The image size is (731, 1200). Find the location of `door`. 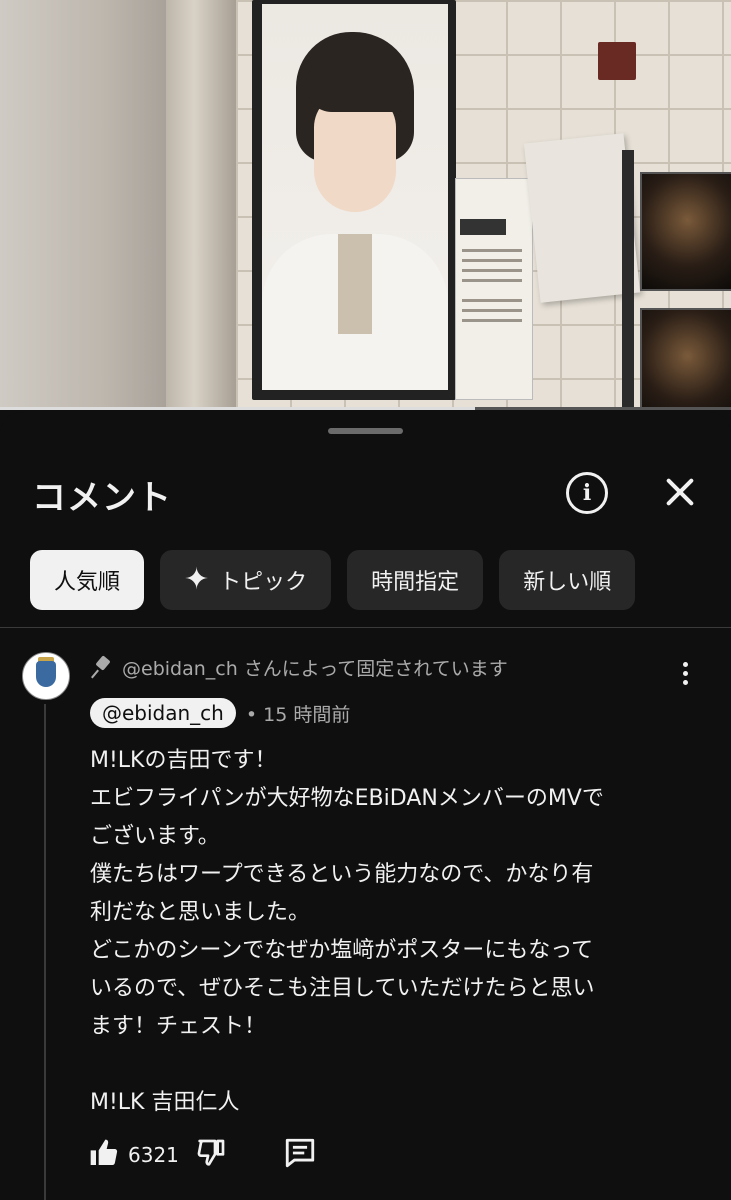

door is located at coordinates (86, 205).